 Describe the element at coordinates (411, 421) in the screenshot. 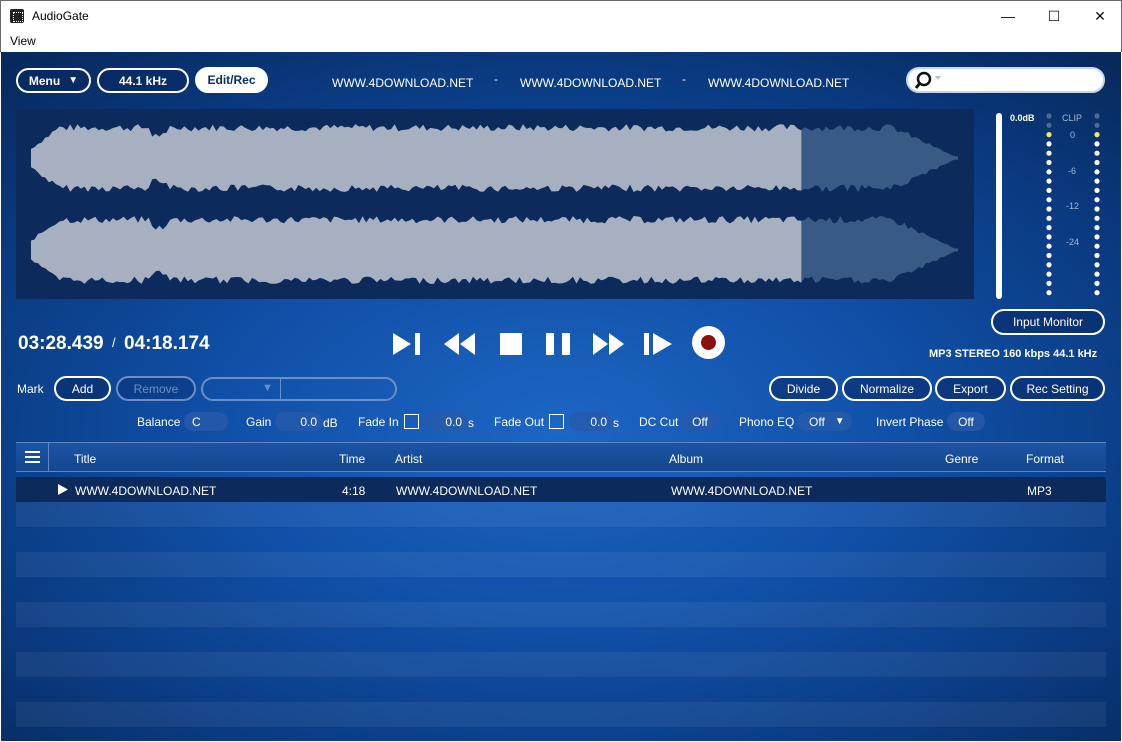

I see `fade-in-checkbox` at that location.